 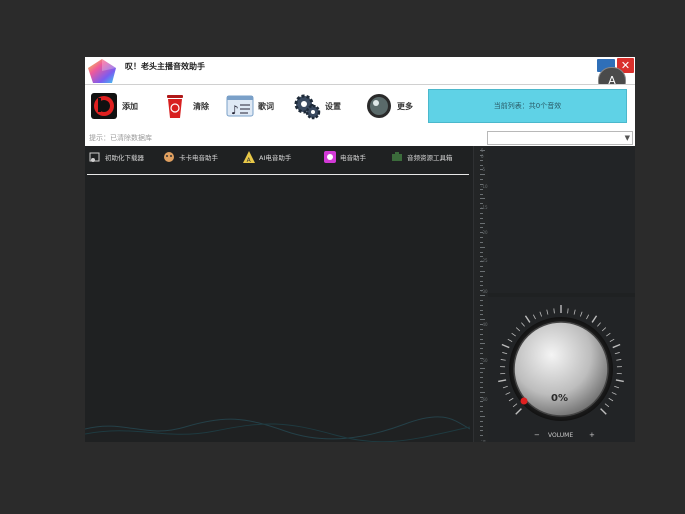 I want to click on plugin-label: 初助化下载器, so click(x=124, y=158).